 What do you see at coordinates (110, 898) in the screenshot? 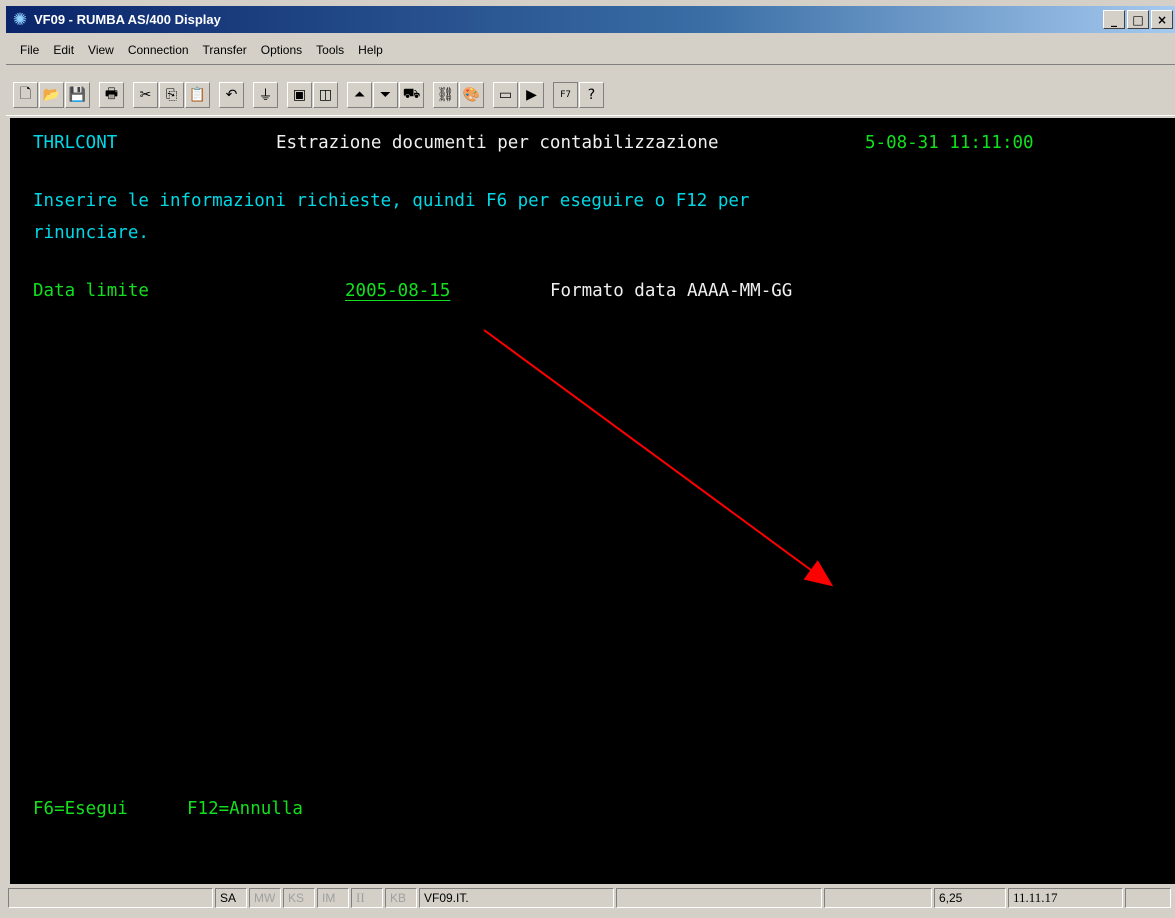
I see `status-message-area` at bounding box center [110, 898].